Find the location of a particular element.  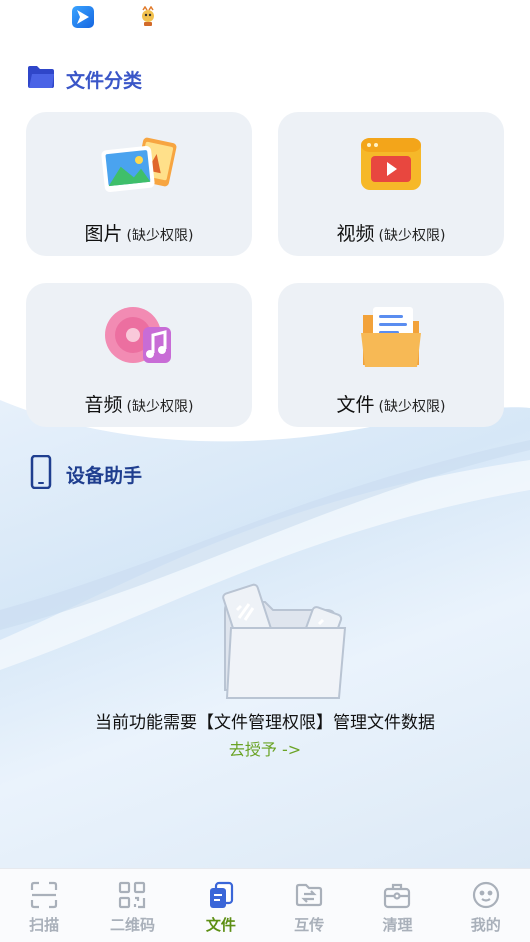

folder-icon is located at coordinates (41, 79).